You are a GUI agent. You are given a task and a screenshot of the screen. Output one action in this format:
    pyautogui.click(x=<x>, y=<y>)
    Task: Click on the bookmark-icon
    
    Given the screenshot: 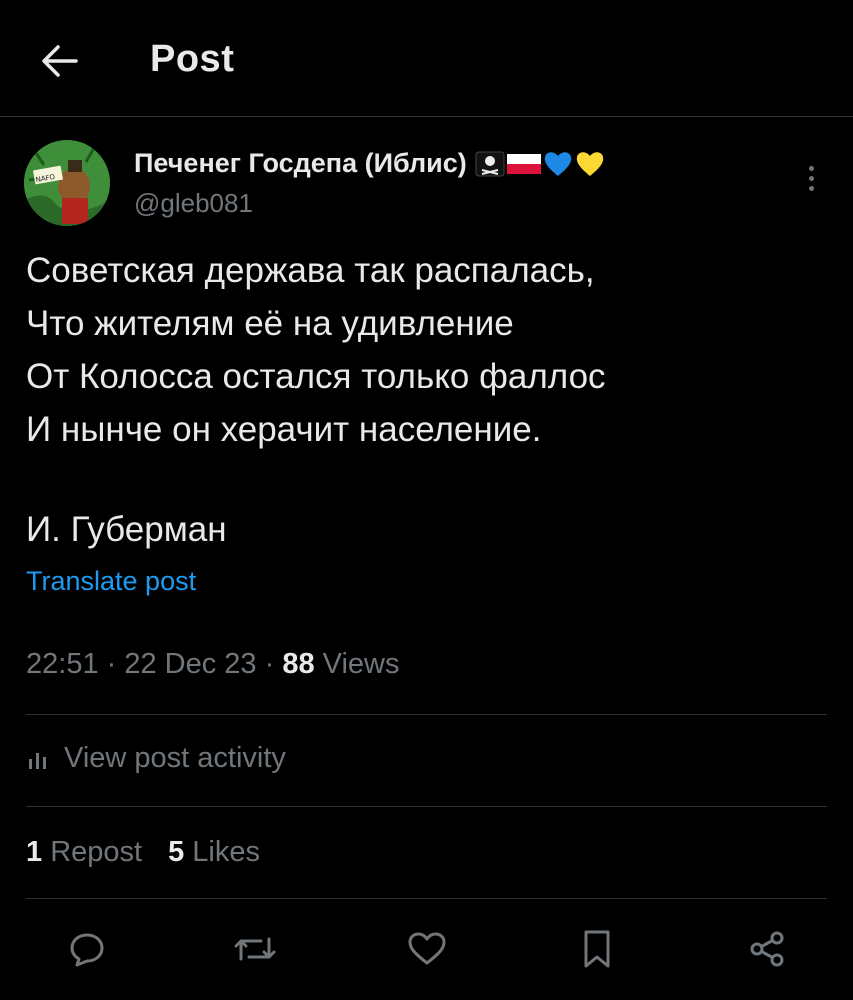 What is the action you would take?
    pyautogui.click(x=597, y=949)
    